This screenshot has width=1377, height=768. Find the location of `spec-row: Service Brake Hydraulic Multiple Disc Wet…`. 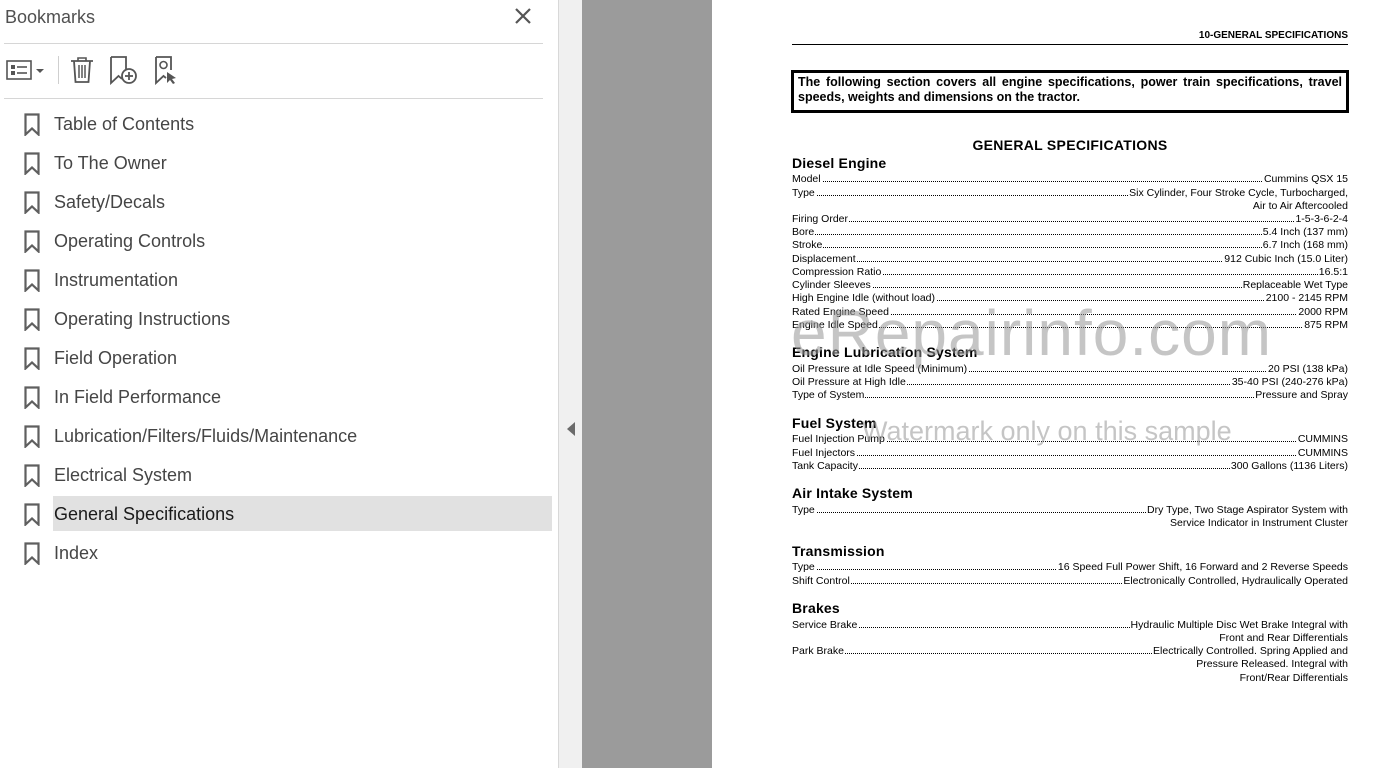

spec-row: Service Brake Hydraulic Multiple Disc Wet… is located at coordinates (1070, 625).